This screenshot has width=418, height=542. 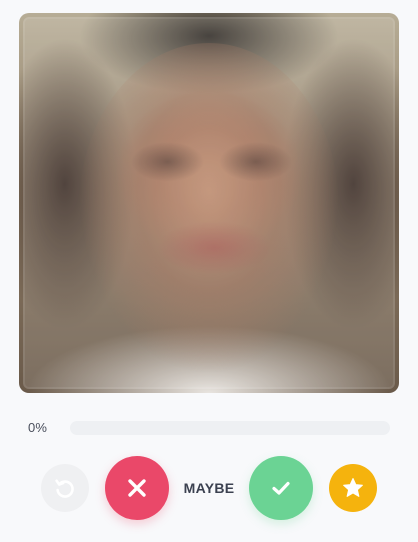 I want to click on maybe-button: MAYBE, so click(x=209, y=488).